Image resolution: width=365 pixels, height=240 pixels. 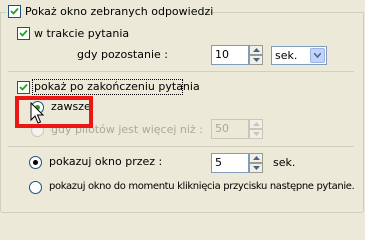 What do you see at coordinates (35, 187) in the screenshot?
I see `until-next-radio` at bounding box center [35, 187].